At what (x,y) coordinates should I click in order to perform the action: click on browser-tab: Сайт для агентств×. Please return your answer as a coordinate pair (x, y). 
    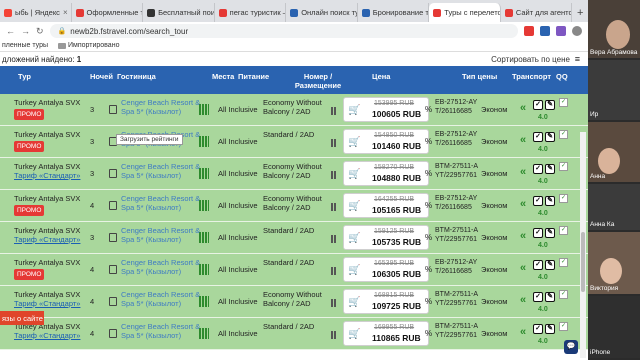
    Looking at the image, I should click on (537, 12).